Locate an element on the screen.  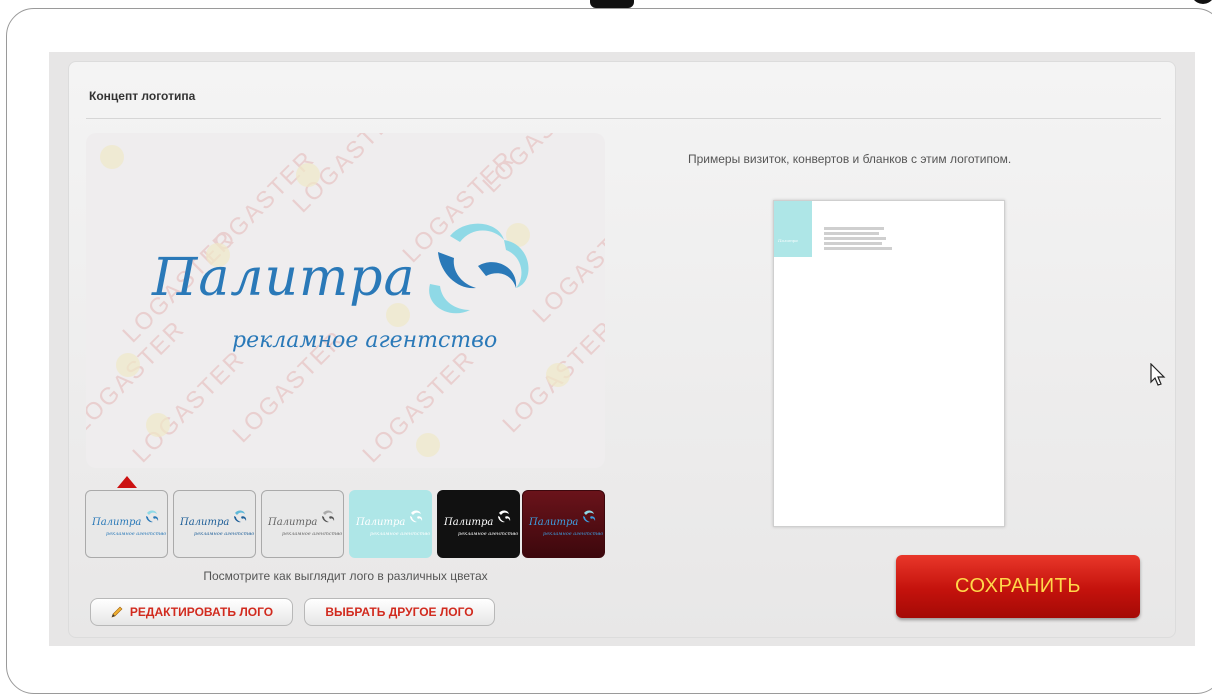
letterhead-logo-name: Палитра is located at coordinates (788, 240).